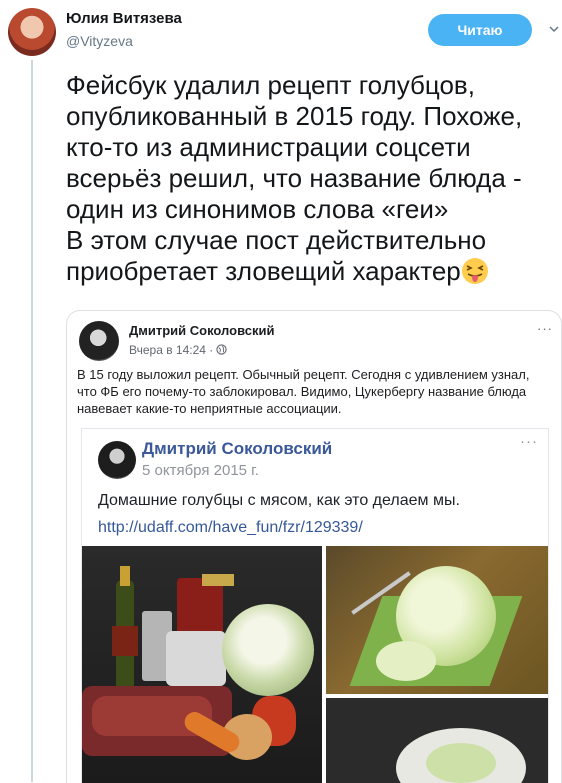 This screenshot has height=783, width=562. I want to click on fb-more-icon: ···, so click(545, 328).